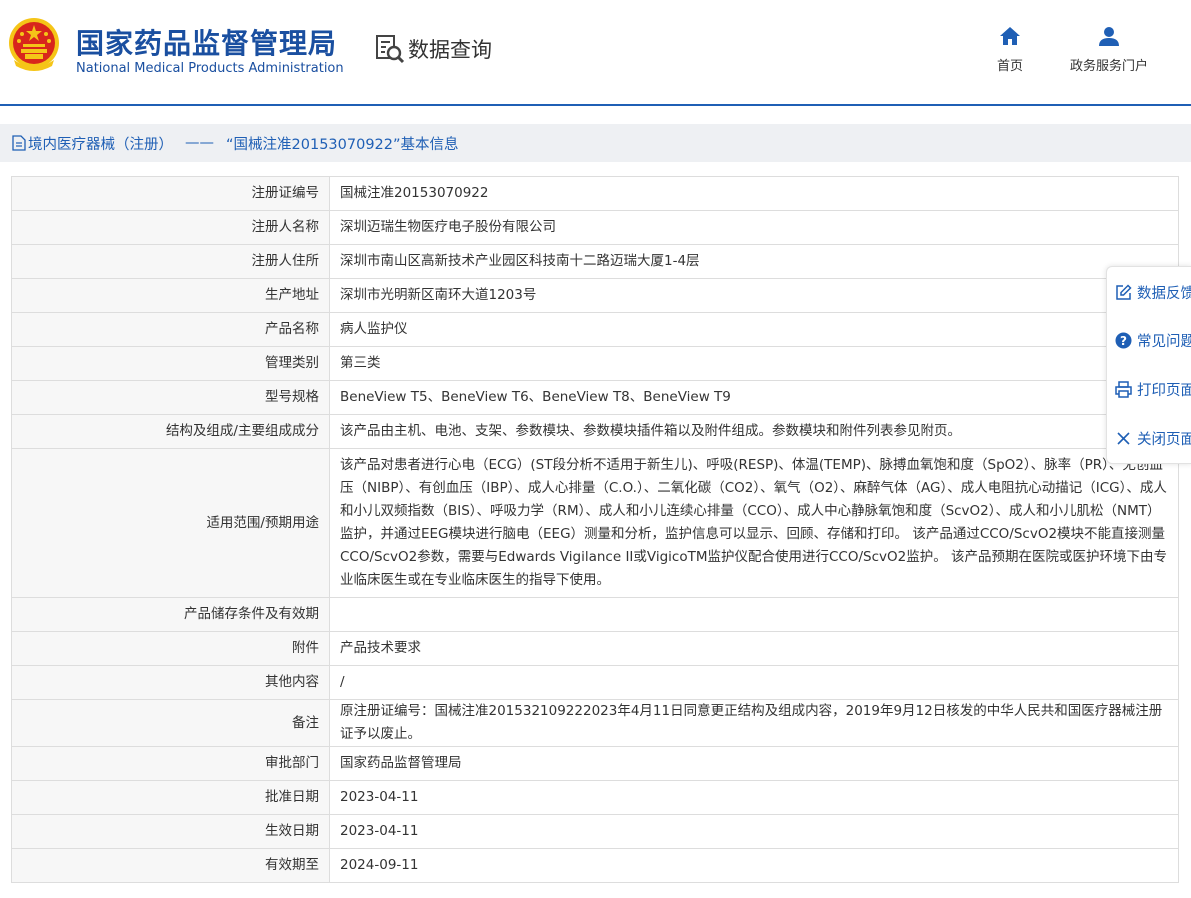 The image size is (1191, 898). I want to click on row-label: 管理类别, so click(170, 363).